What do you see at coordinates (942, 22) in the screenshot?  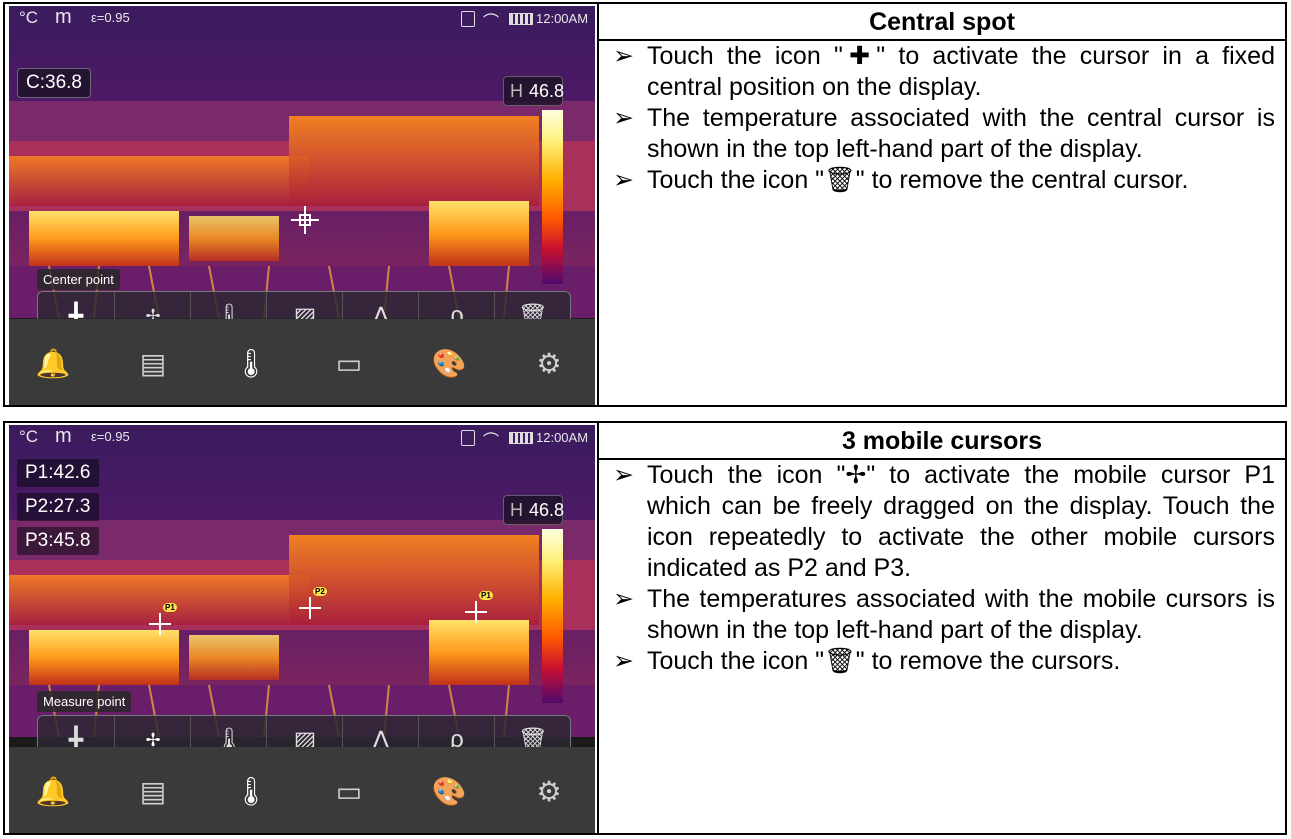 I see `section-title: Central spot` at bounding box center [942, 22].